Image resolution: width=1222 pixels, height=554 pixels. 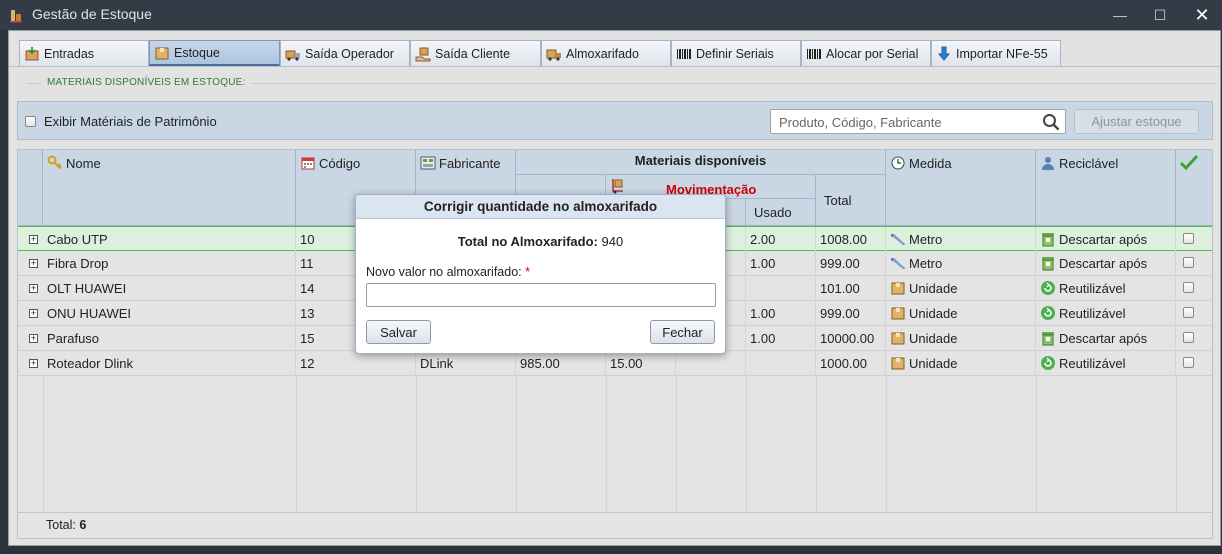 What do you see at coordinates (781, 239) in the screenshot?
I see `cell-usado: 2.00` at bounding box center [781, 239].